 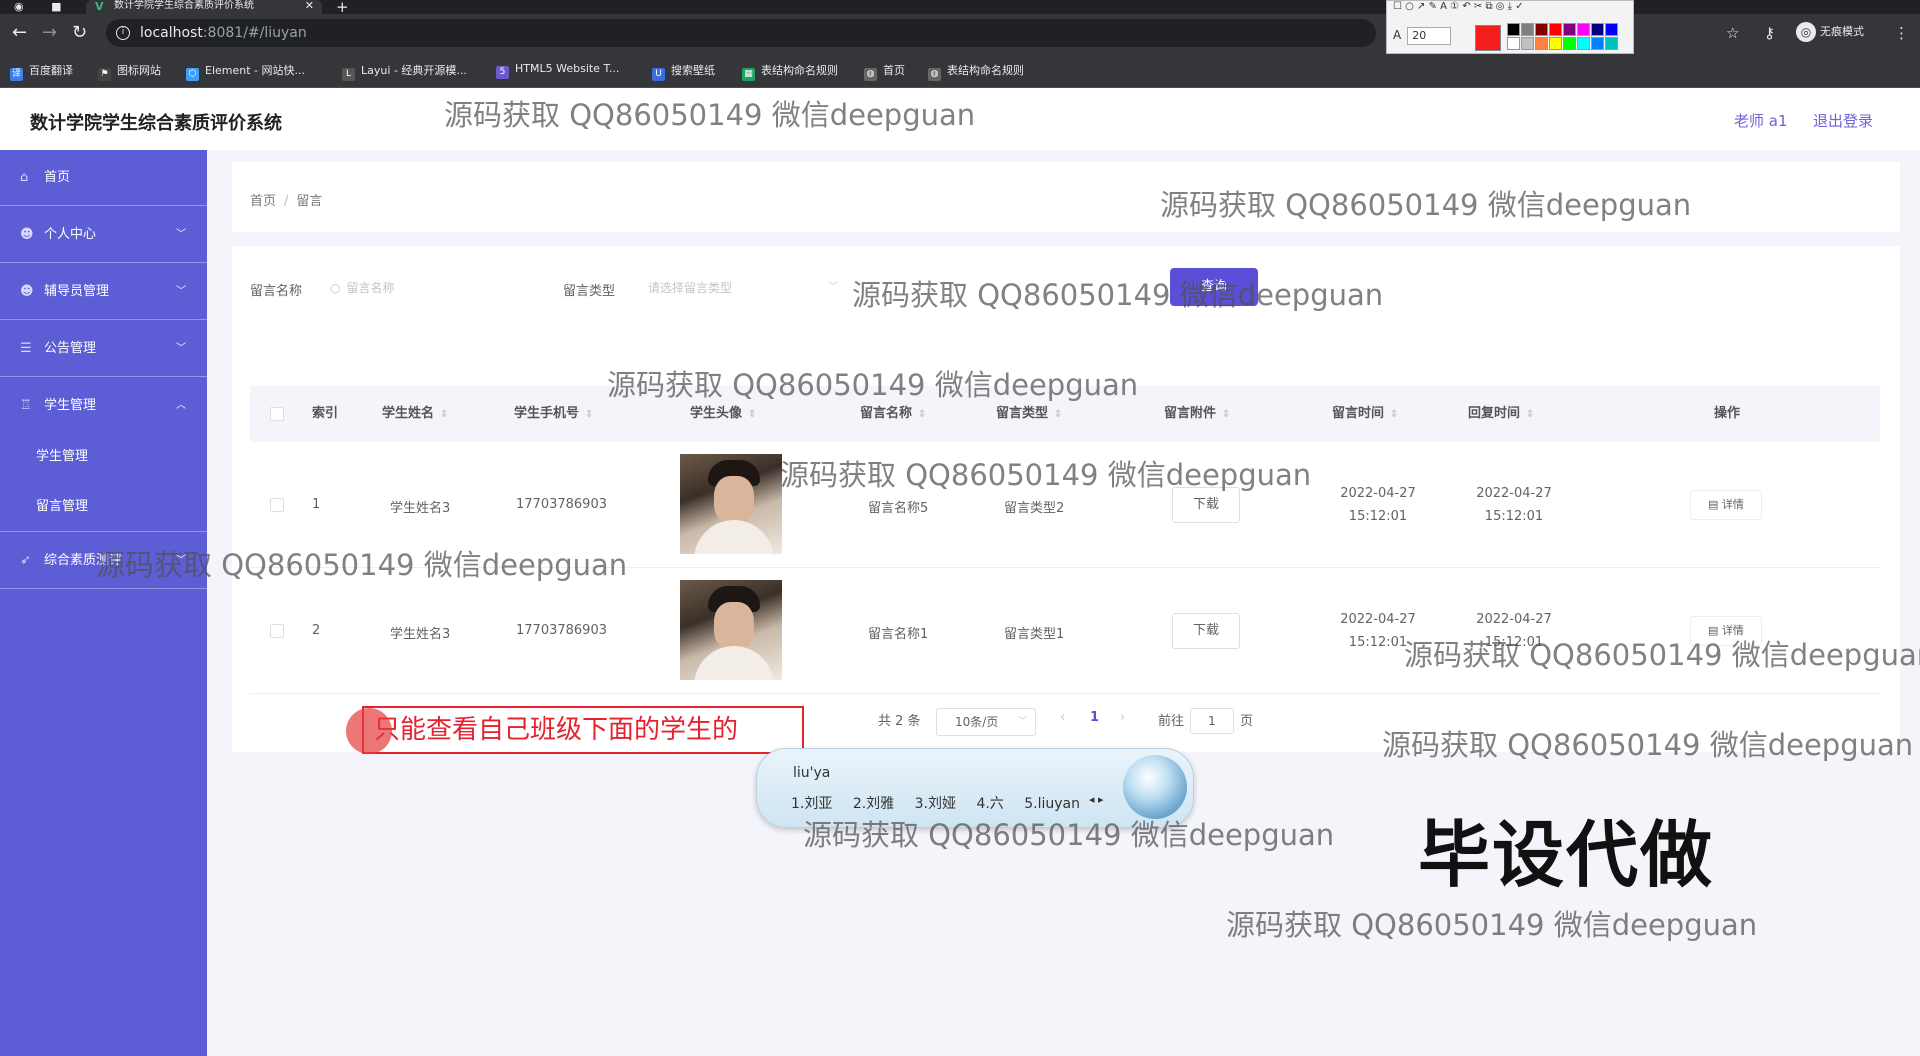 I want to click on col-student-name: 学生姓名 ⇕, so click(x=415, y=414).